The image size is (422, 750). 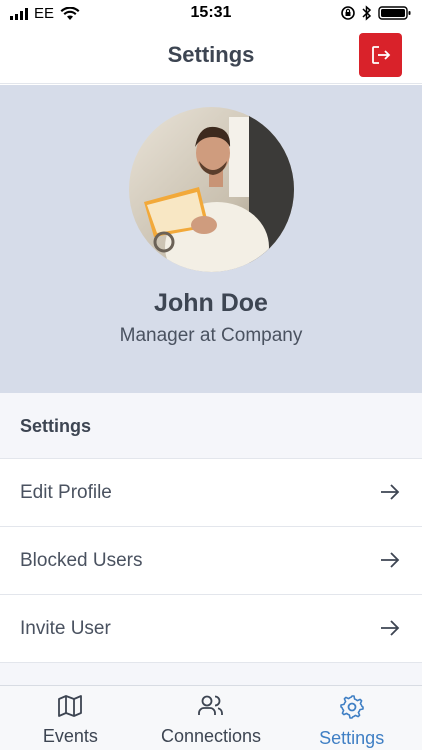 What do you see at coordinates (56, 426) in the screenshot?
I see `section-header-label: Settings` at bounding box center [56, 426].